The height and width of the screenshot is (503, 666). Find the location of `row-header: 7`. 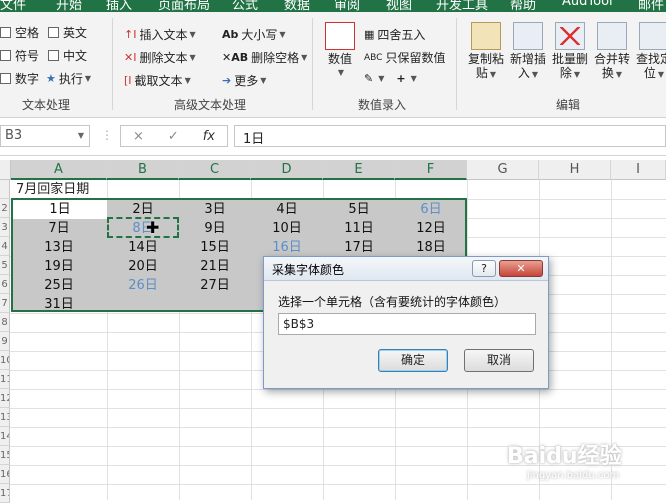

row-header: 7 is located at coordinates (5, 303).